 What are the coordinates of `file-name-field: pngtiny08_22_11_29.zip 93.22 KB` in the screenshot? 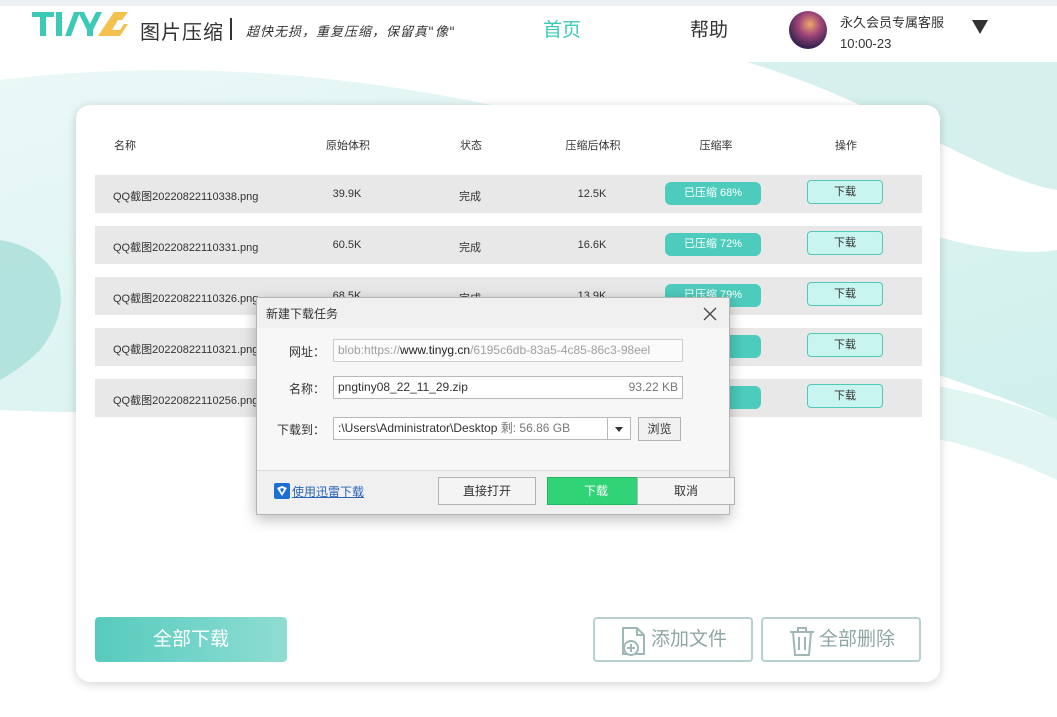 It's located at (508, 387).